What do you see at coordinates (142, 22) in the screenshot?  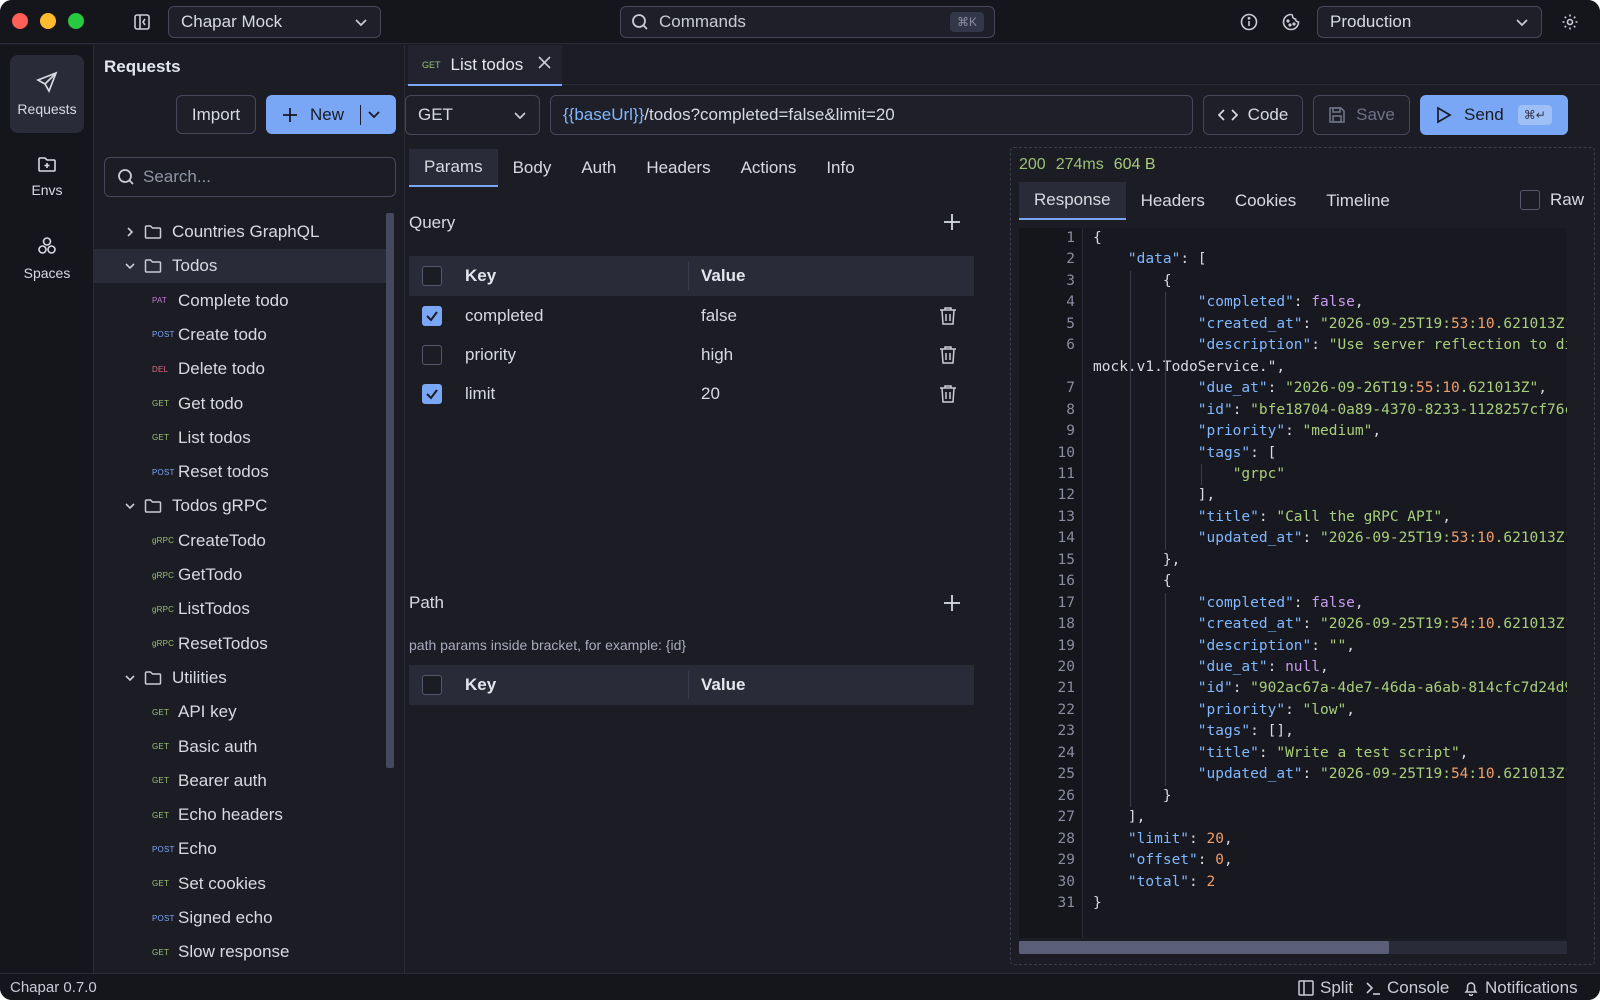 I see `toggle-sidebar-icon` at bounding box center [142, 22].